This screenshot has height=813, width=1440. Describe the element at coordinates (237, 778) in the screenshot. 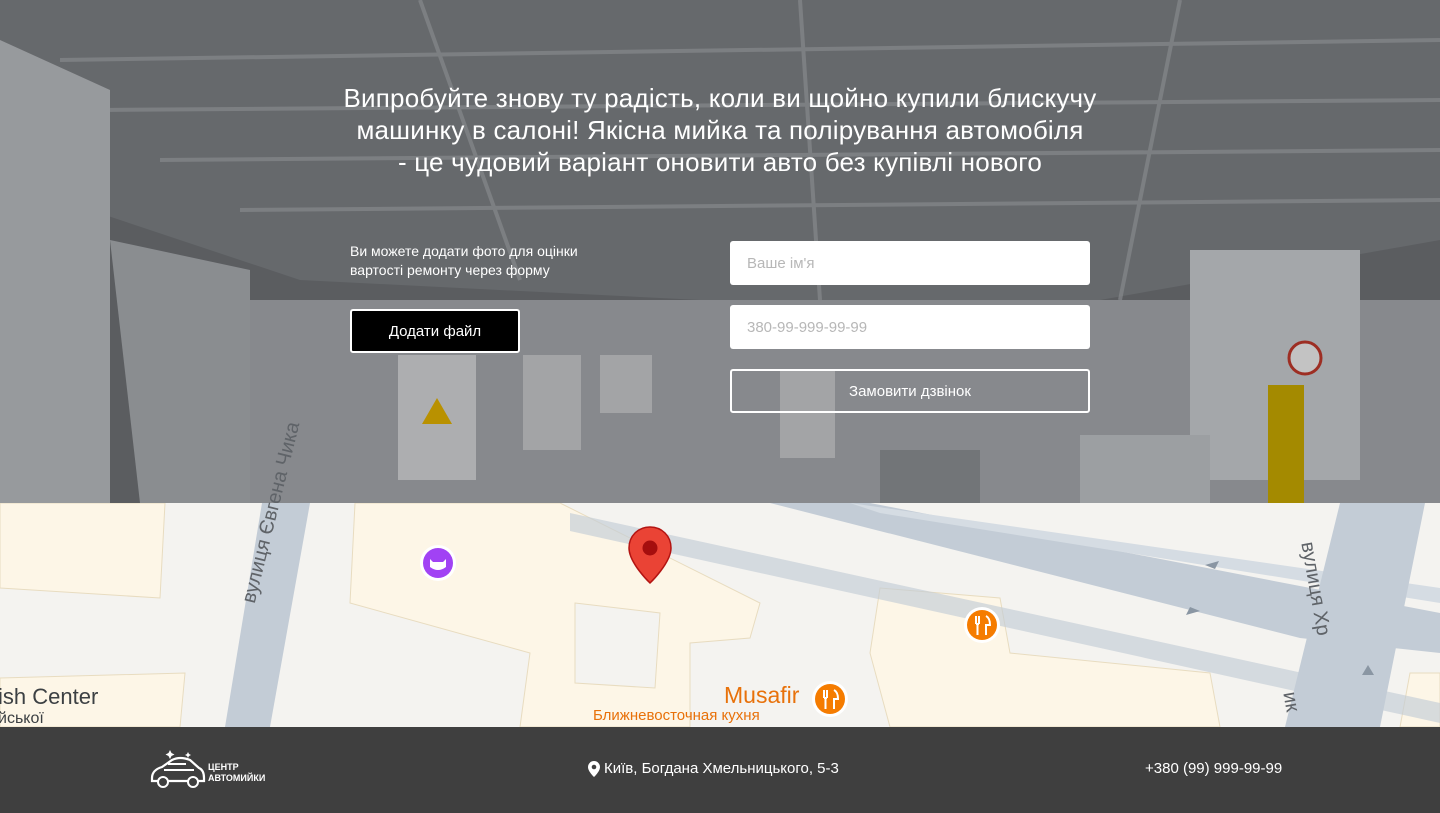

I see `logo-text-line-2: АВТОМИЙКИ` at that location.